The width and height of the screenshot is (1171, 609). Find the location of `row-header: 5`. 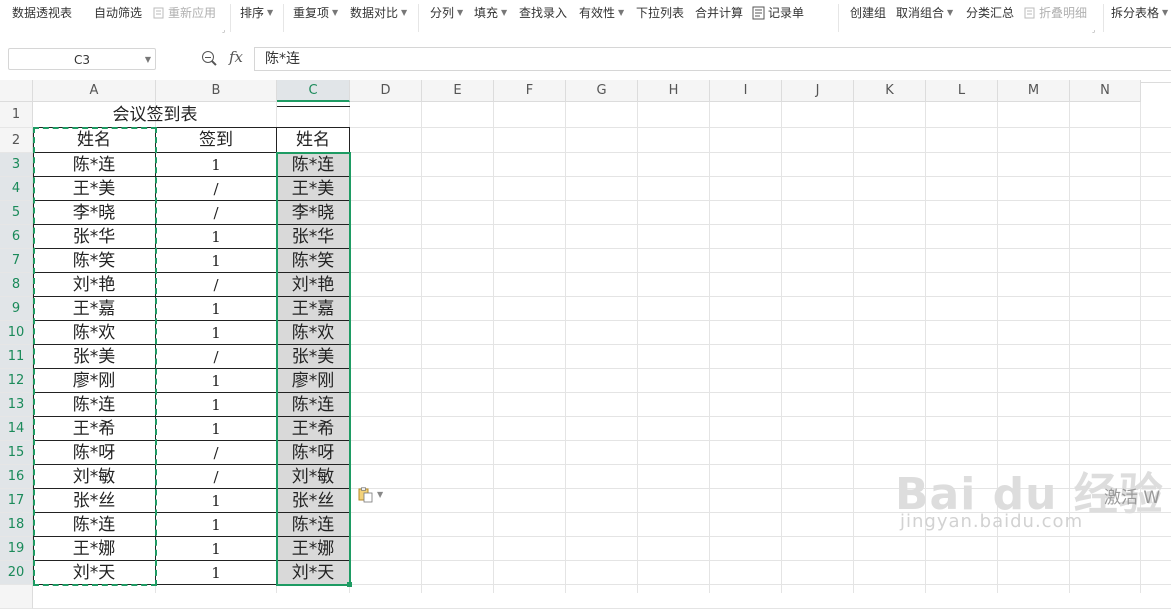

row-header: 5 is located at coordinates (16, 213).